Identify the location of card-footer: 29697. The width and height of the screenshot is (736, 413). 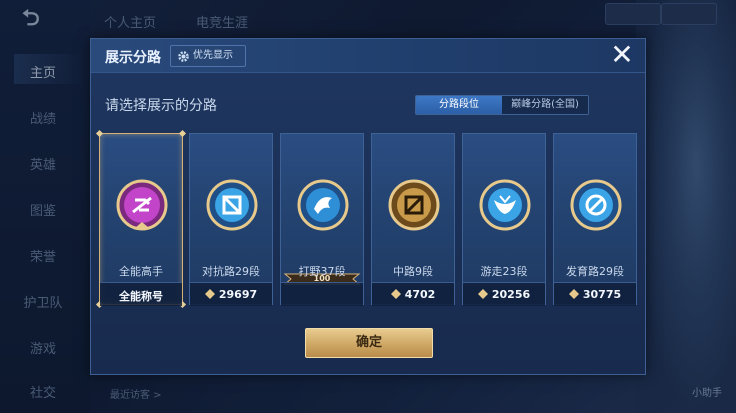
(231, 294).